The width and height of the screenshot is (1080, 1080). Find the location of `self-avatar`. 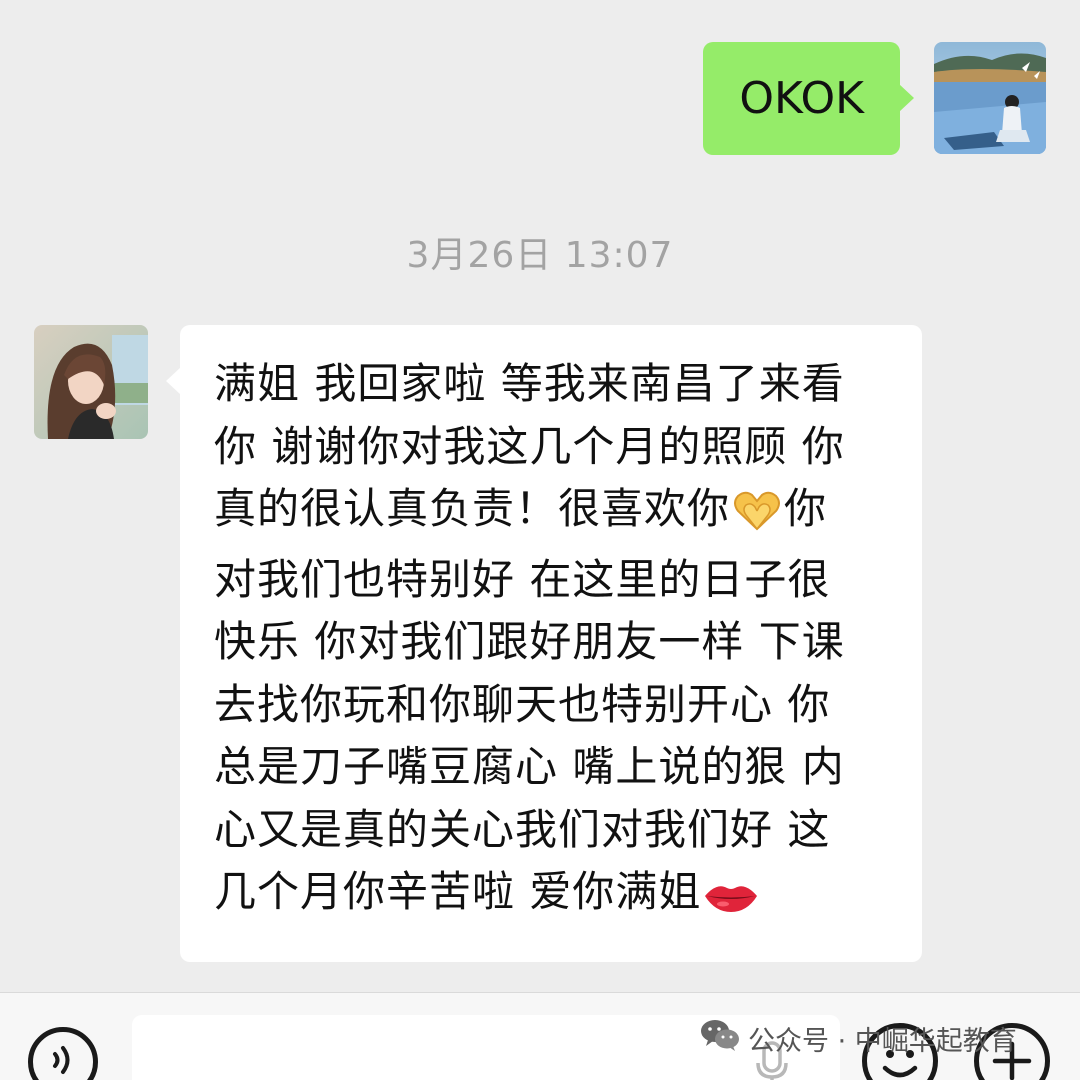

self-avatar is located at coordinates (990, 98).